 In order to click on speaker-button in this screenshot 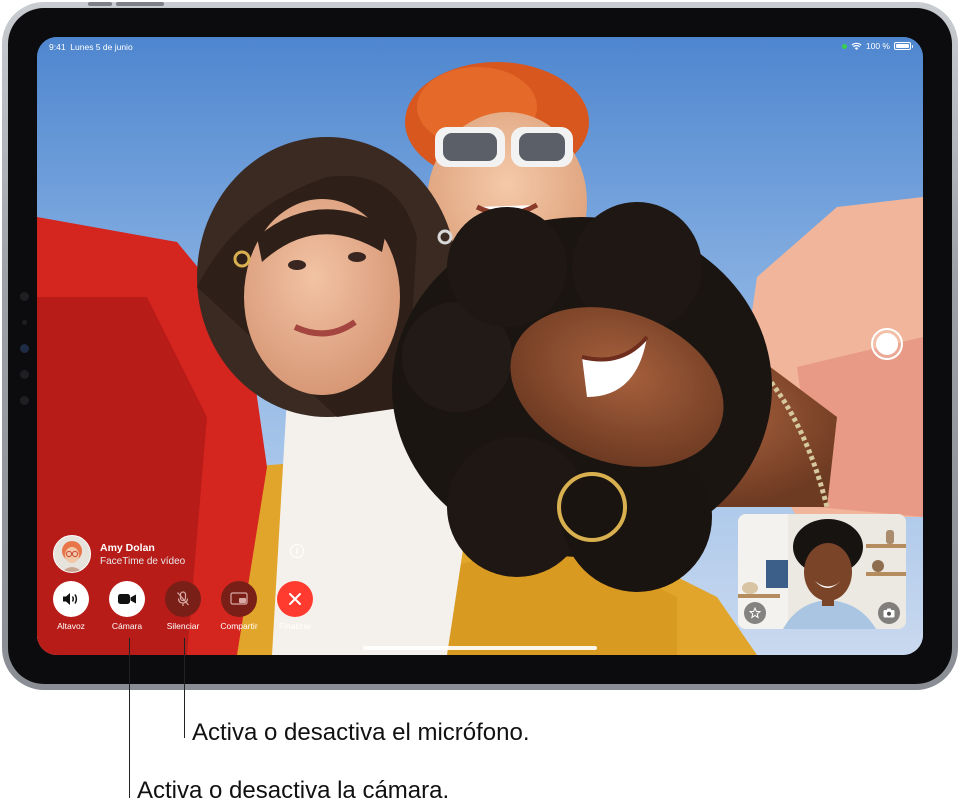, I will do `click(71, 599)`.